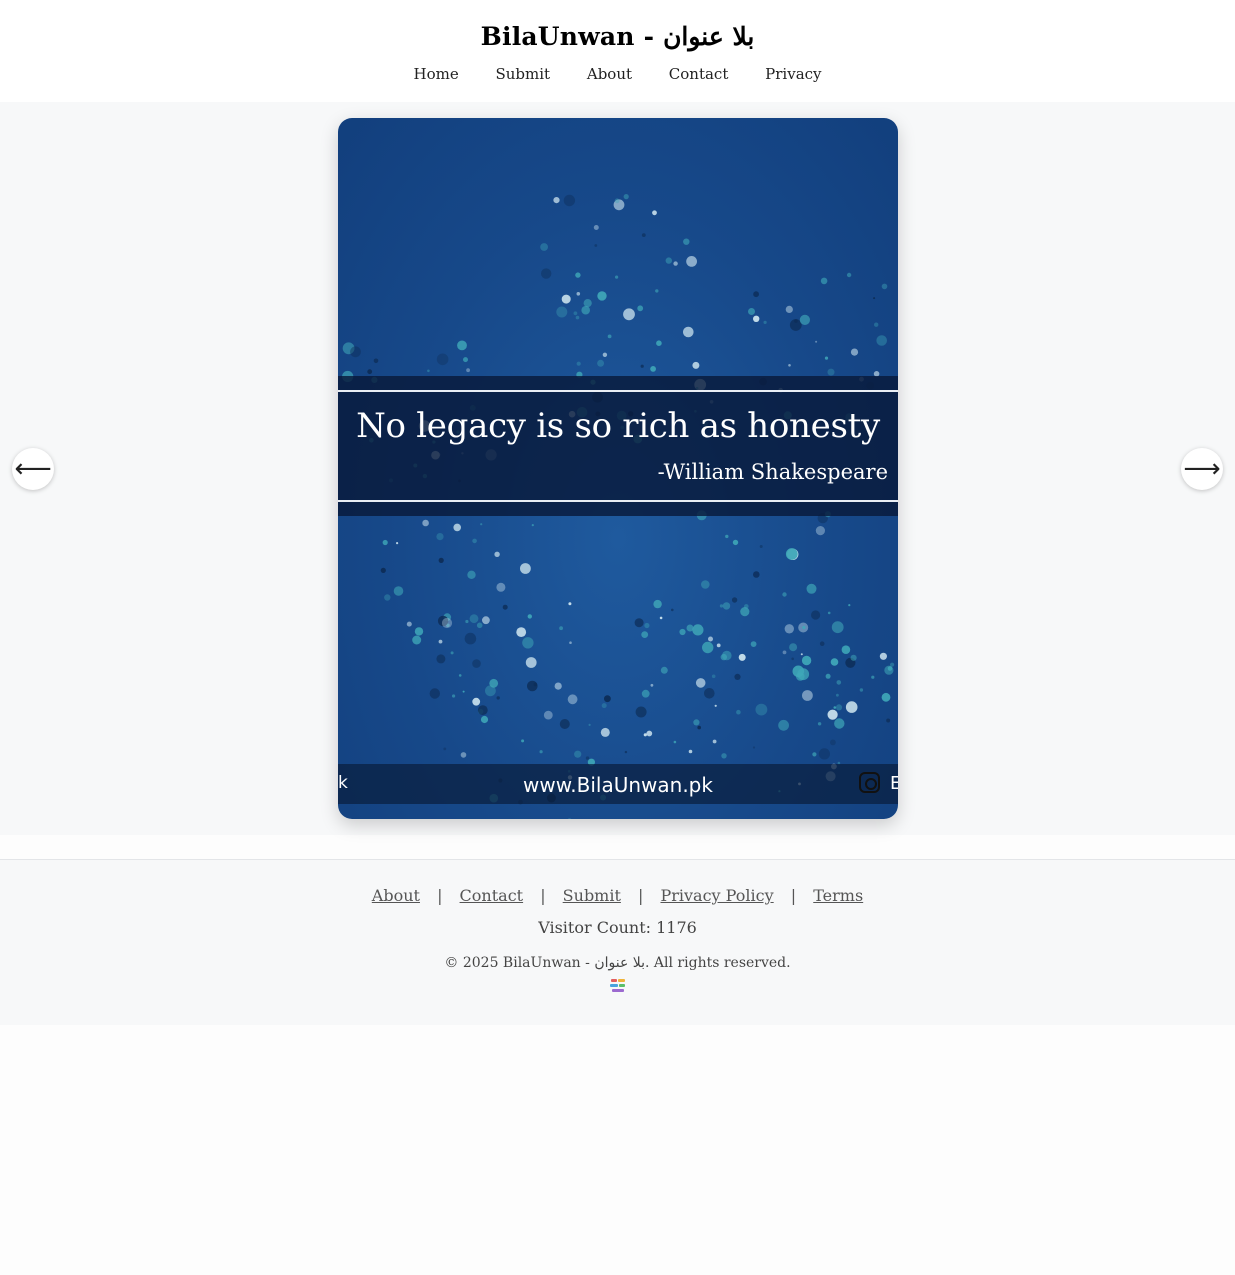 Image resolution: width=1235 pixels, height=1275 pixels. I want to click on footer-link-contact: Contact, so click(492, 895).